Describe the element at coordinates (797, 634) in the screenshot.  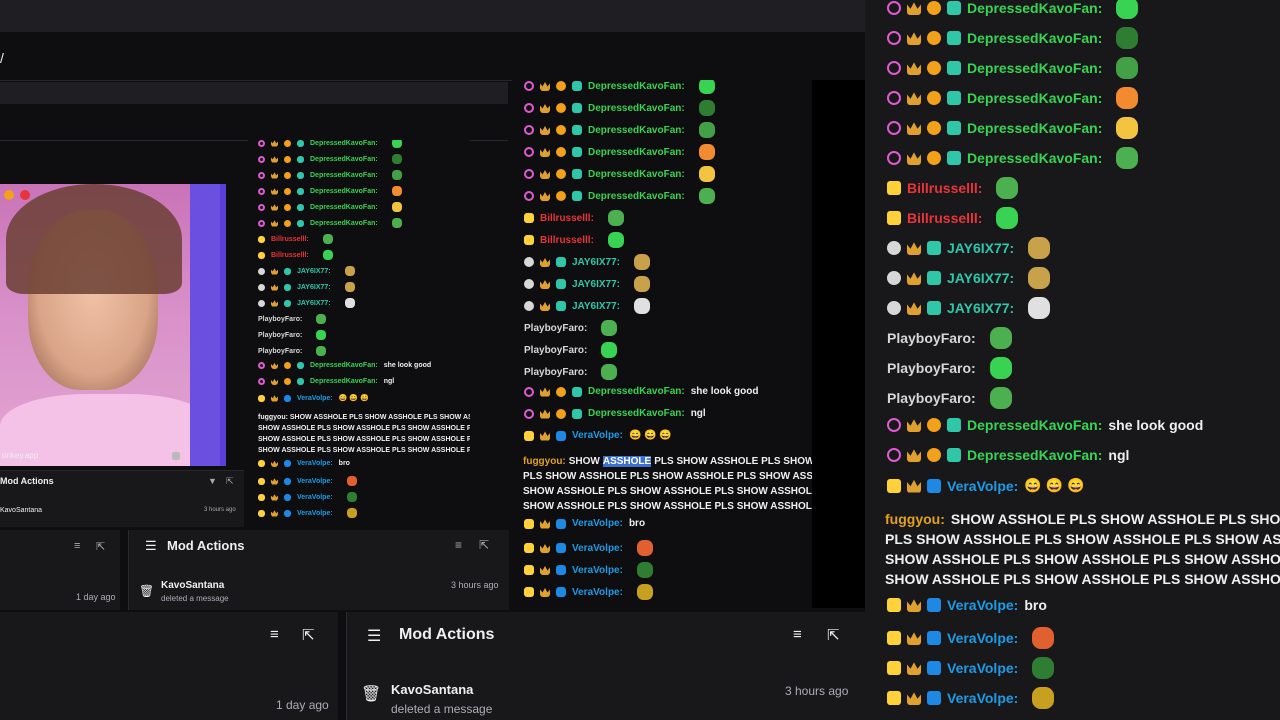
I see `bottom-filter-icon: ≡` at that location.